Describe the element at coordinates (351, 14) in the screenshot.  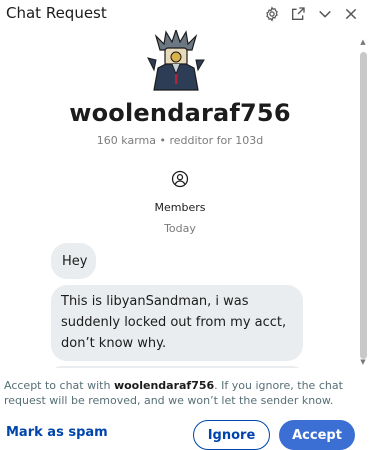
I see `close-icon` at that location.